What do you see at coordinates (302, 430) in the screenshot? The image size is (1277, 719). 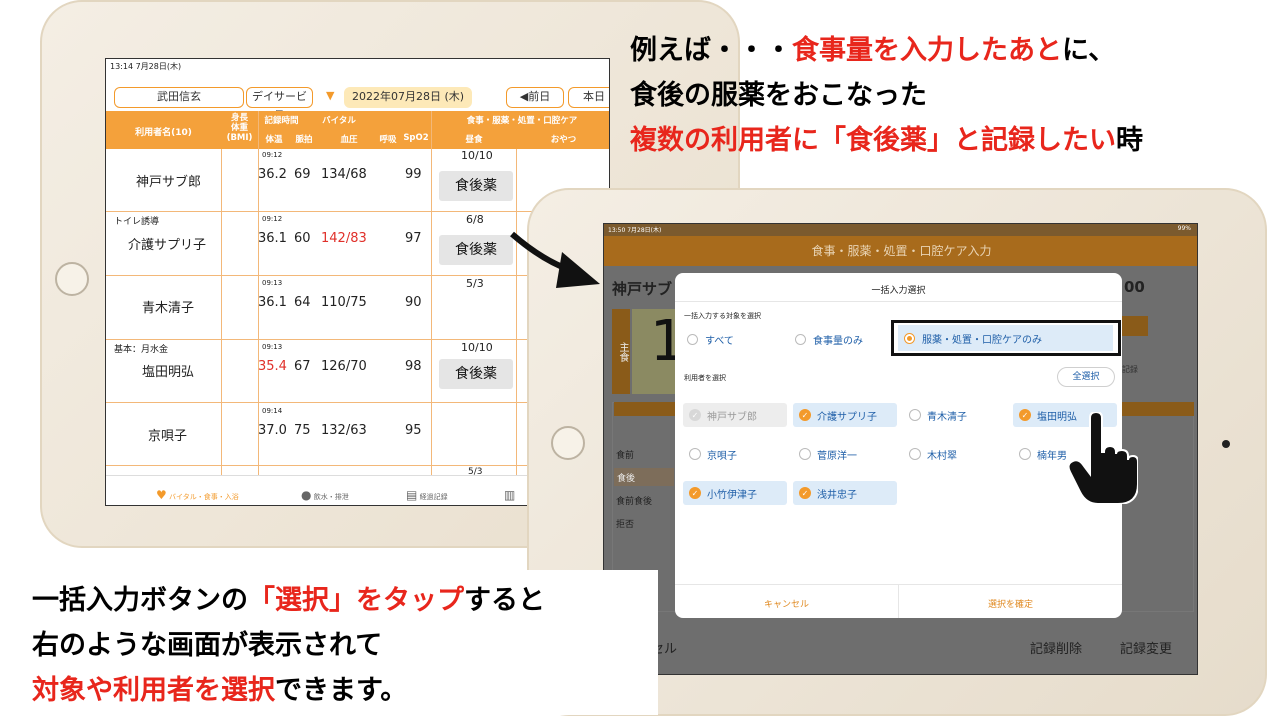 I see `pulse: 75` at bounding box center [302, 430].